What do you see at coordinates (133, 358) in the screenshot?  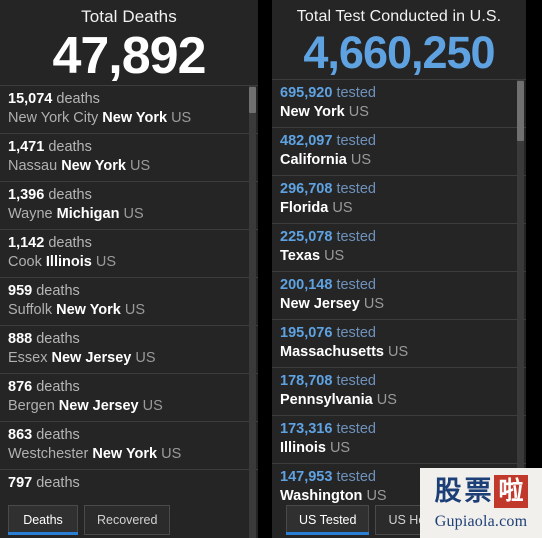 I see `list-item-location: Essex New Jersey US` at bounding box center [133, 358].